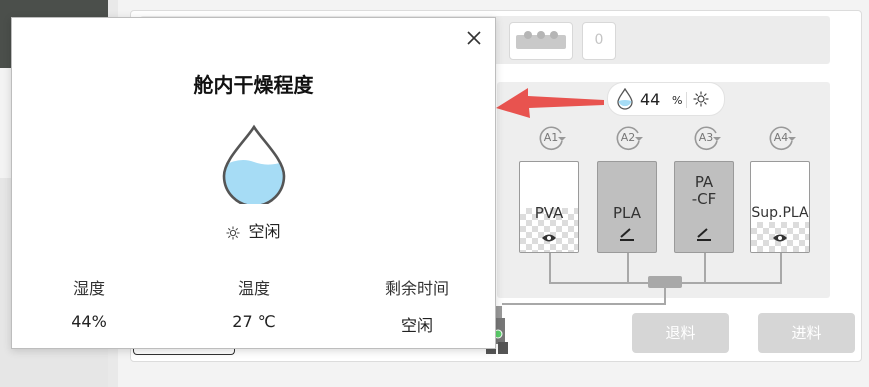  What do you see at coordinates (626, 213) in the screenshot?
I see `spool-material: PLA` at bounding box center [626, 213].